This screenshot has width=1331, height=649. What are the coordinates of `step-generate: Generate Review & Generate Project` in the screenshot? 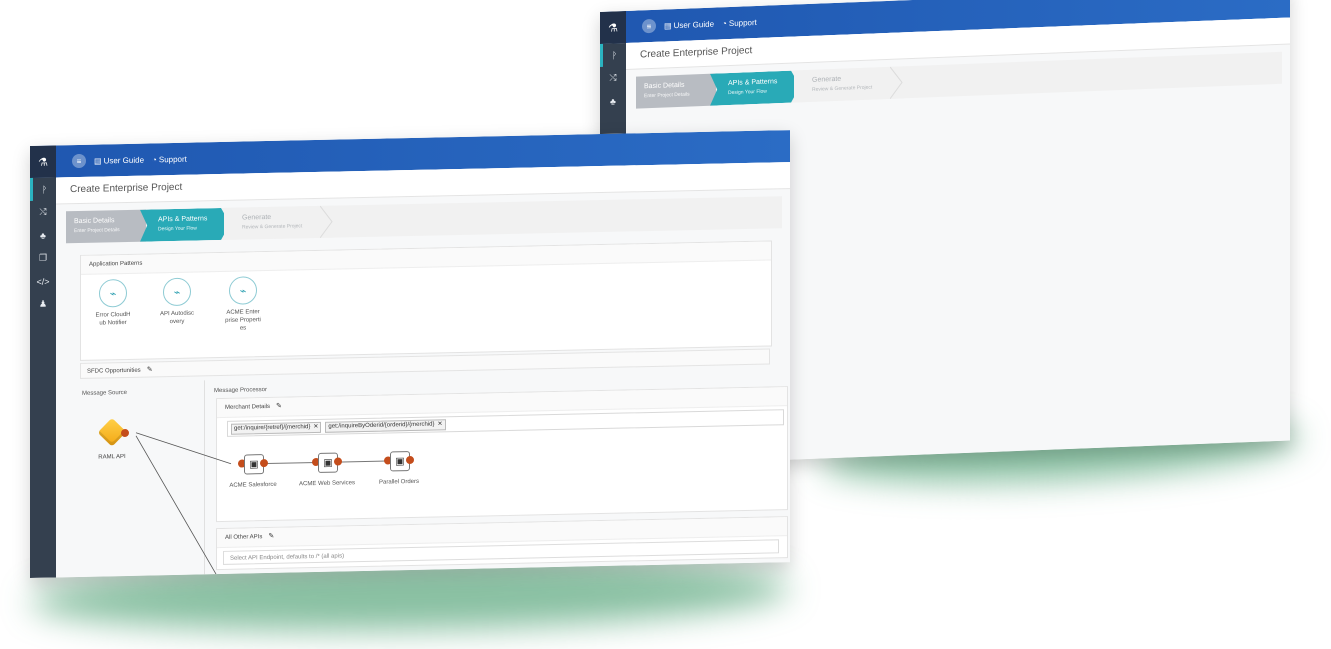 It's located at (849, 84).